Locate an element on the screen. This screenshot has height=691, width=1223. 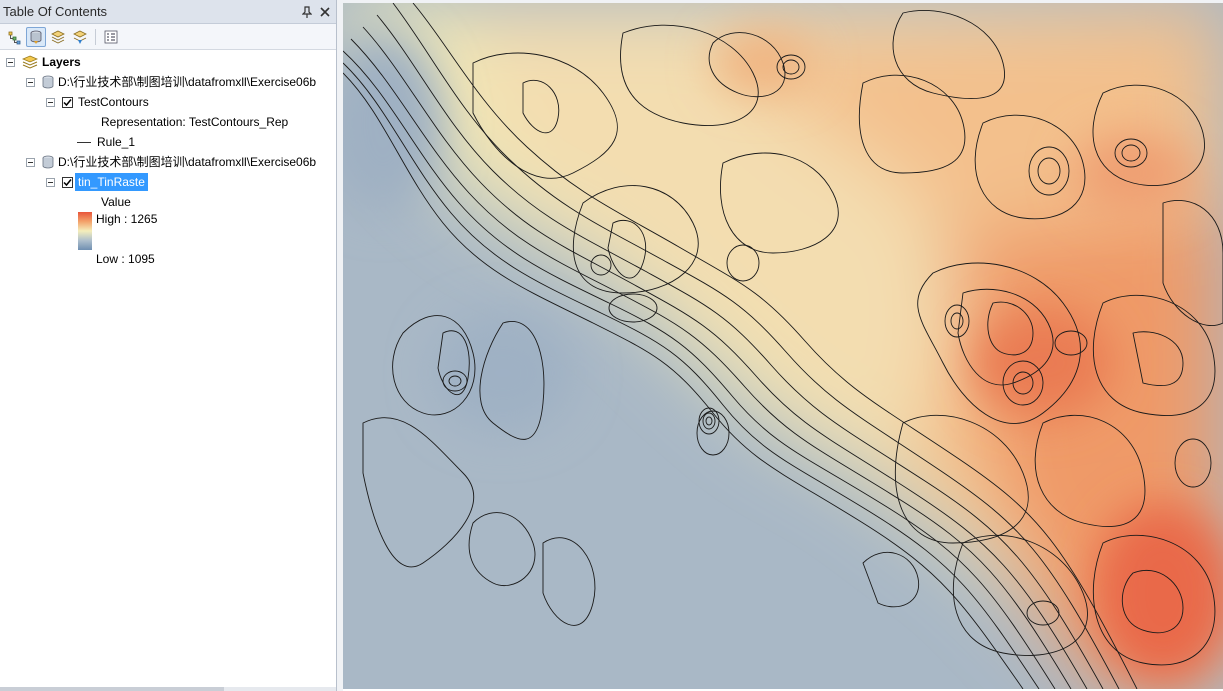
color-ramp-swatch is located at coordinates (85, 231).